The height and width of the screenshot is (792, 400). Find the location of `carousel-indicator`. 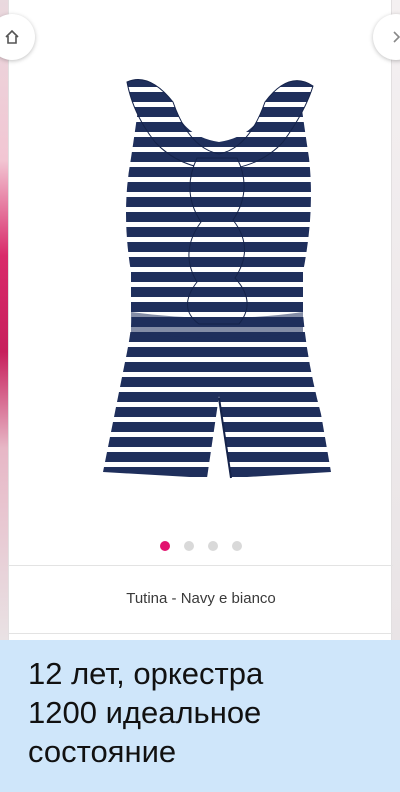

carousel-indicator is located at coordinates (201, 546).